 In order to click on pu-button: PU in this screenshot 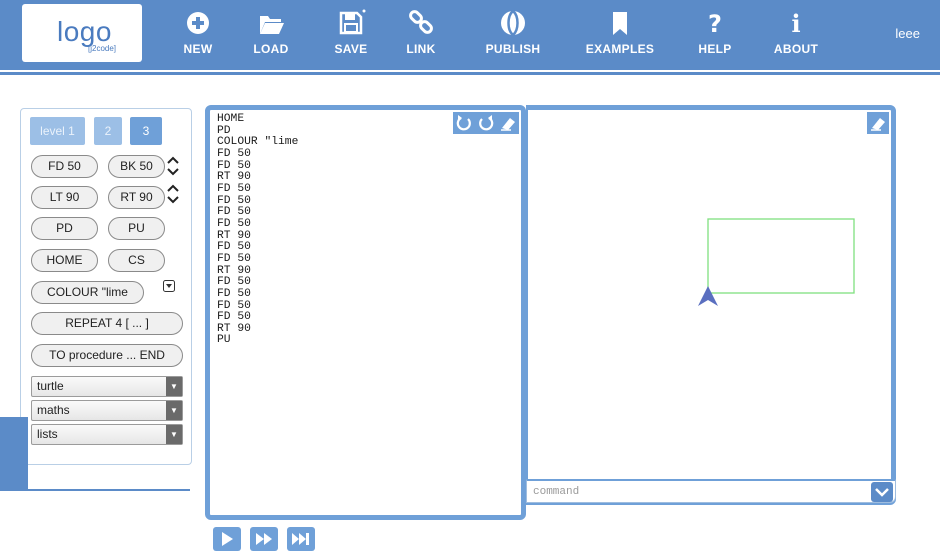, I will do `click(136, 228)`.